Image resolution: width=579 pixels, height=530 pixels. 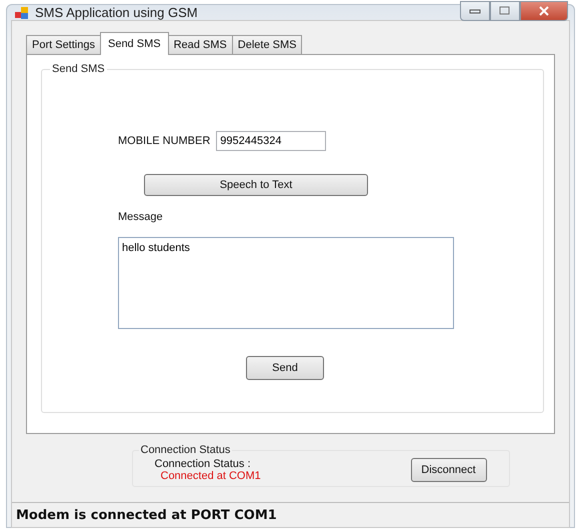 I want to click on disconnect-button: Disconnect, so click(x=448, y=470).